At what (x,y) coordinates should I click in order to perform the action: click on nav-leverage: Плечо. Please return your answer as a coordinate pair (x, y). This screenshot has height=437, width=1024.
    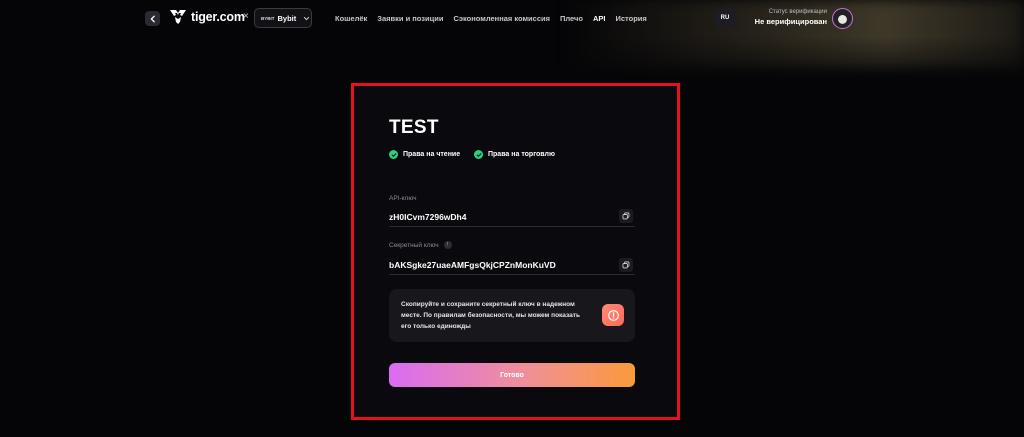
    Looking at the image, I should click on (571, 18).